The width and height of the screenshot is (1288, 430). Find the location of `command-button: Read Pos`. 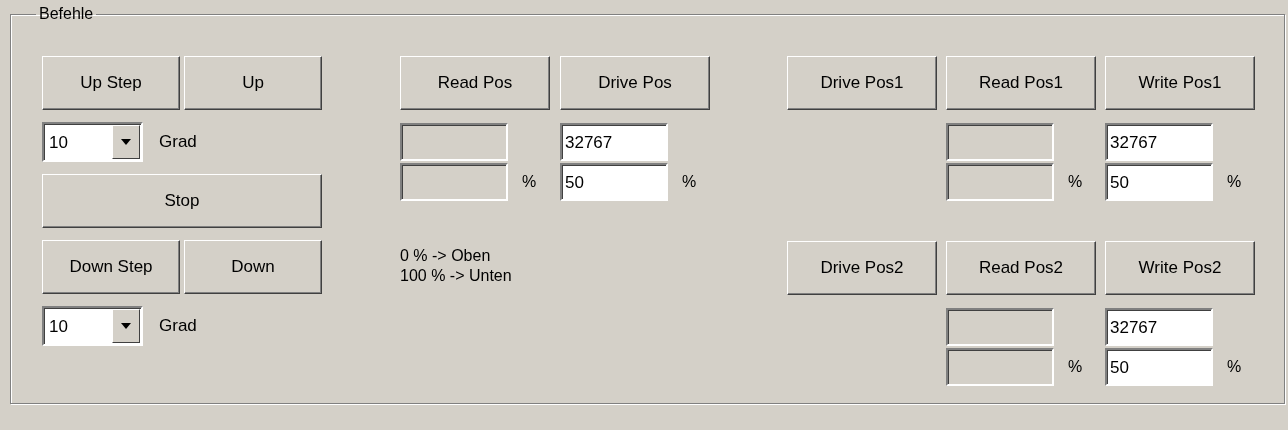

command-button: Read Pos is located at coordinates (475, 83).